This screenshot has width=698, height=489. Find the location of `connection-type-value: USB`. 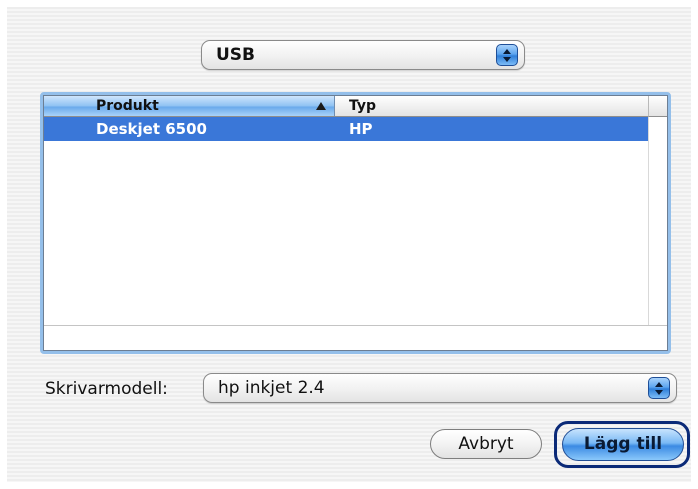

connection-type-value: USB is located at coordinates (236, 55).